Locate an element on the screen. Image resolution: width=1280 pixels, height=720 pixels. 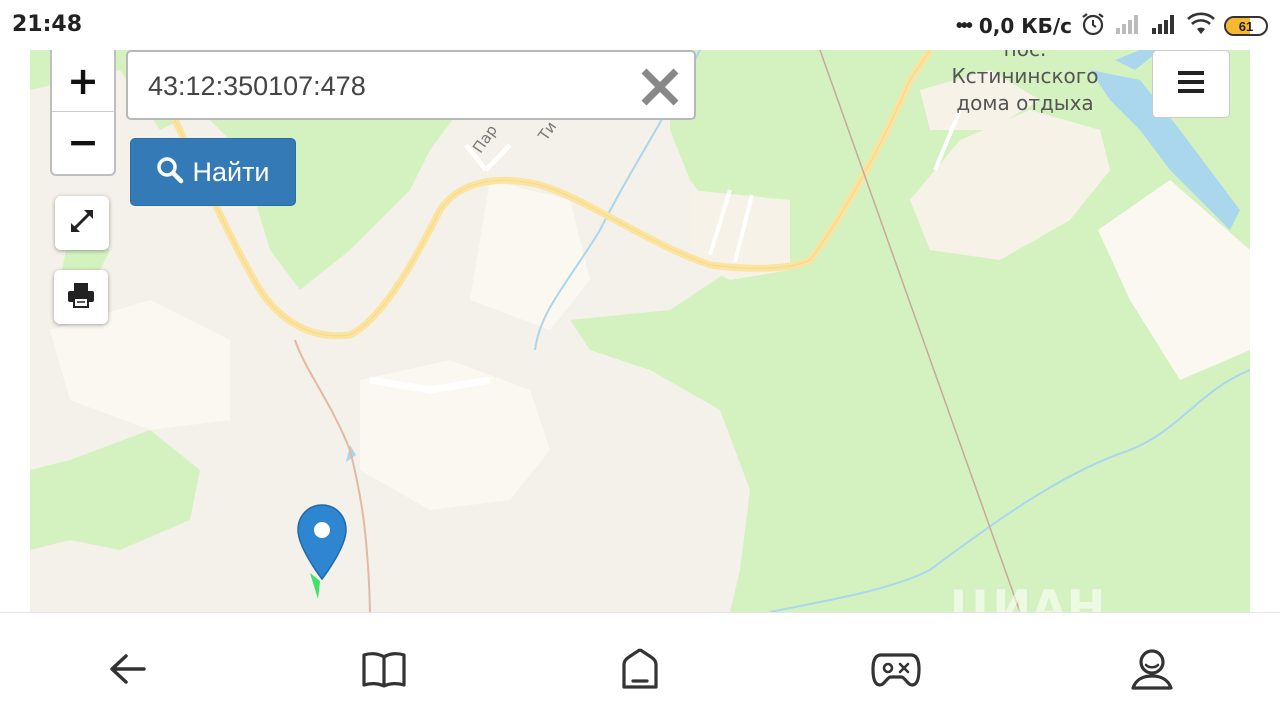
profile-icon is located at coordinates (1152, 671).